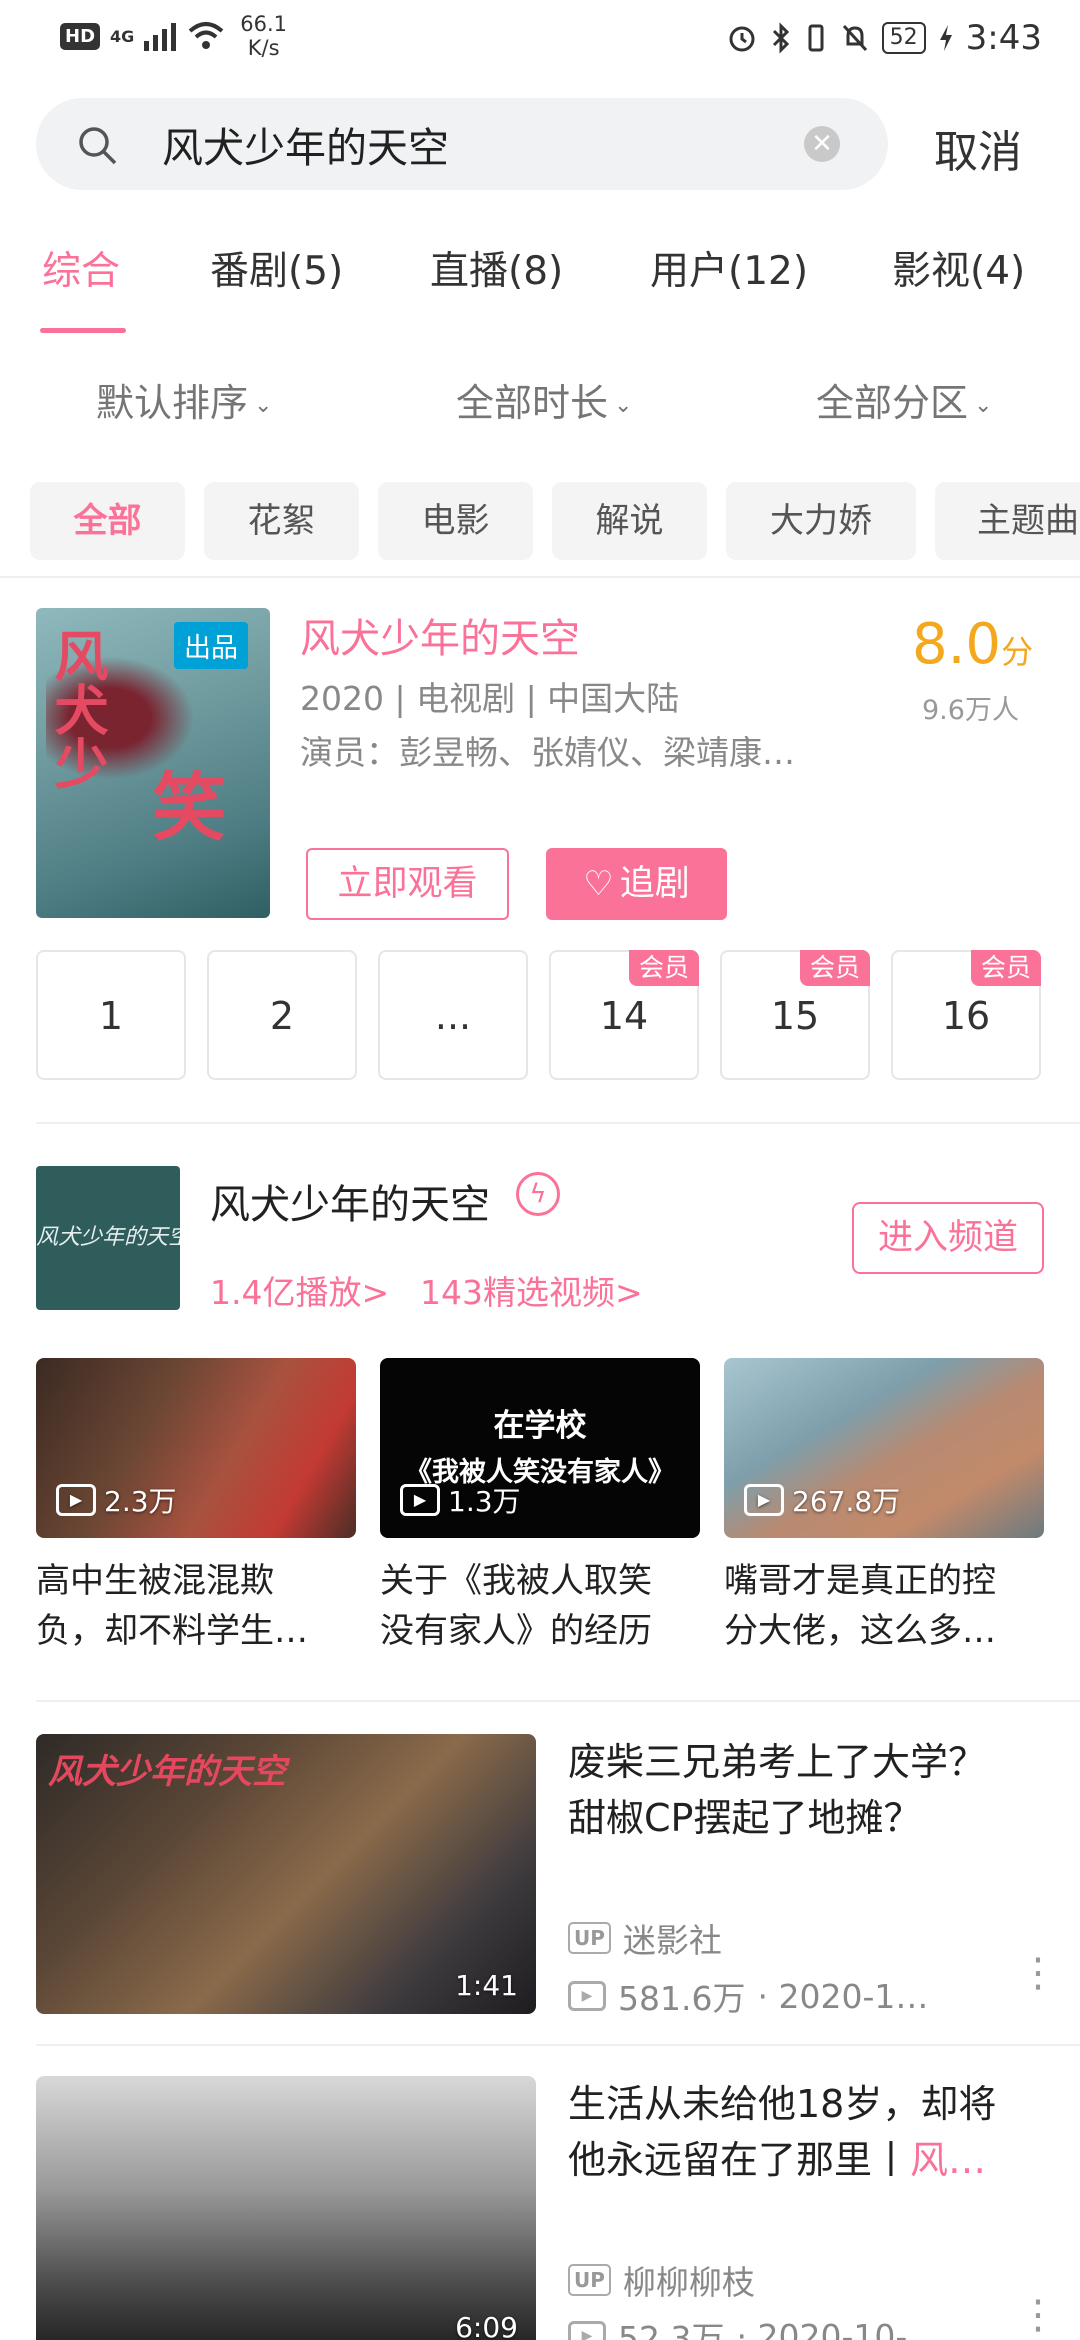  What do you see at coordinates (598, 884) in the screenshot?
I see `heart-icon: ♡` at bounding box center [598, 884].